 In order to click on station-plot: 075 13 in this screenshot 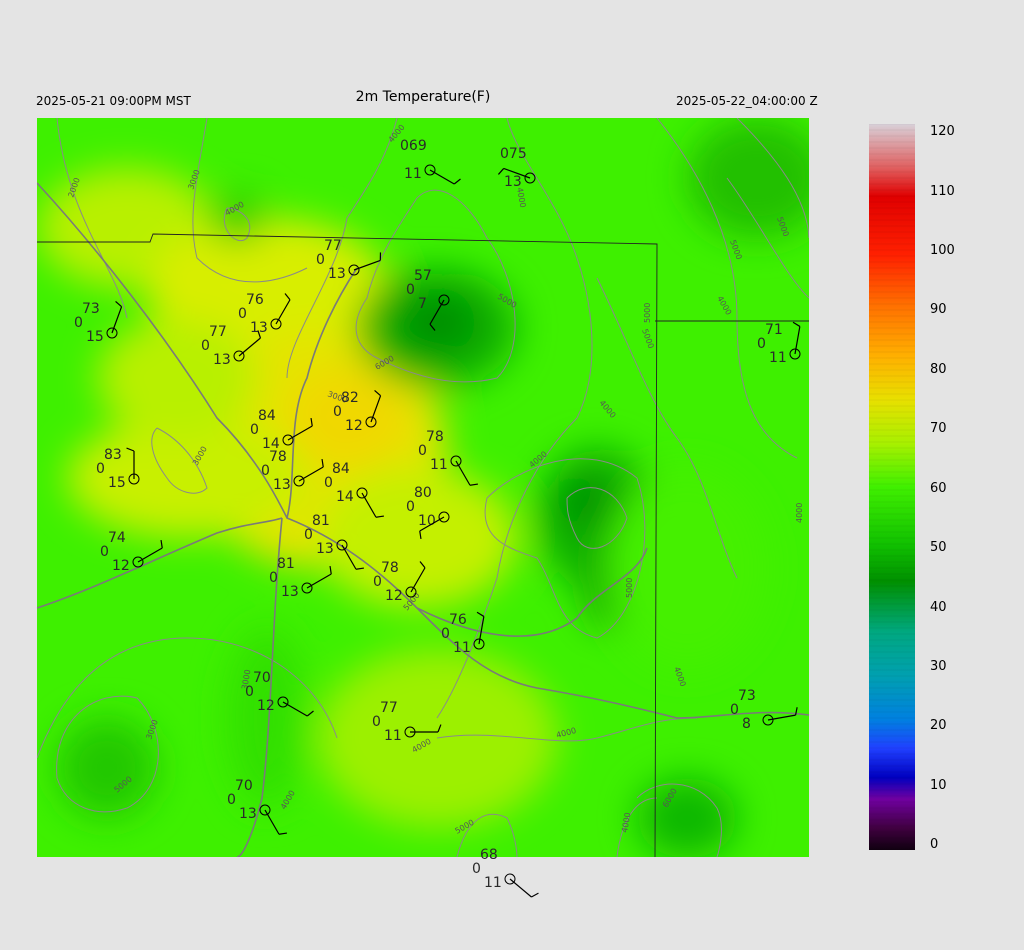, I will do `click(516, 168)`.